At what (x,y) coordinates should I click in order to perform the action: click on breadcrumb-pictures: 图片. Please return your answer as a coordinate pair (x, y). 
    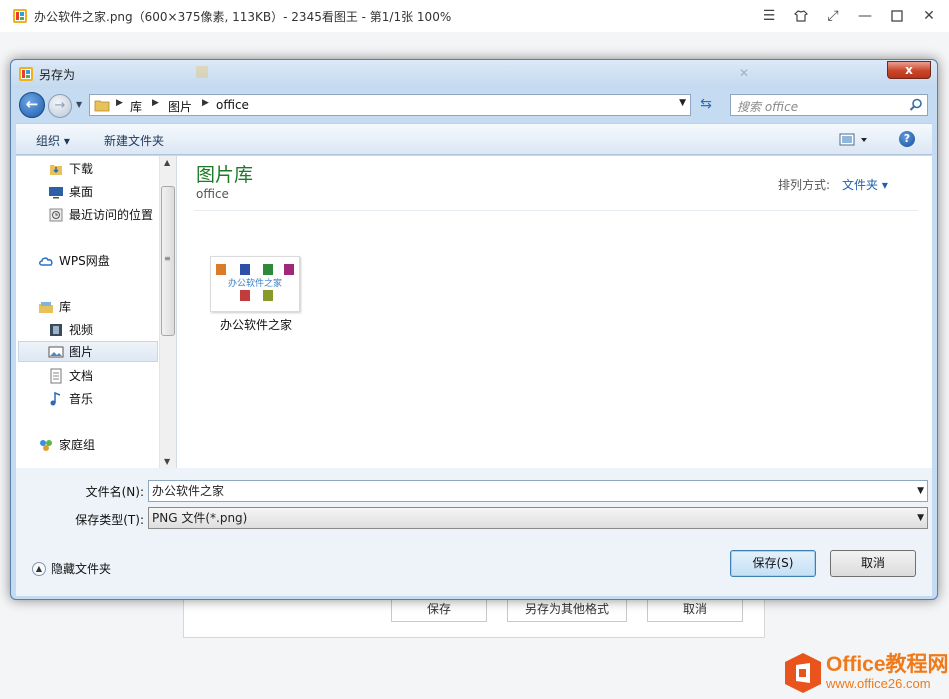
    Looking at the image, I should click on (180, 106).